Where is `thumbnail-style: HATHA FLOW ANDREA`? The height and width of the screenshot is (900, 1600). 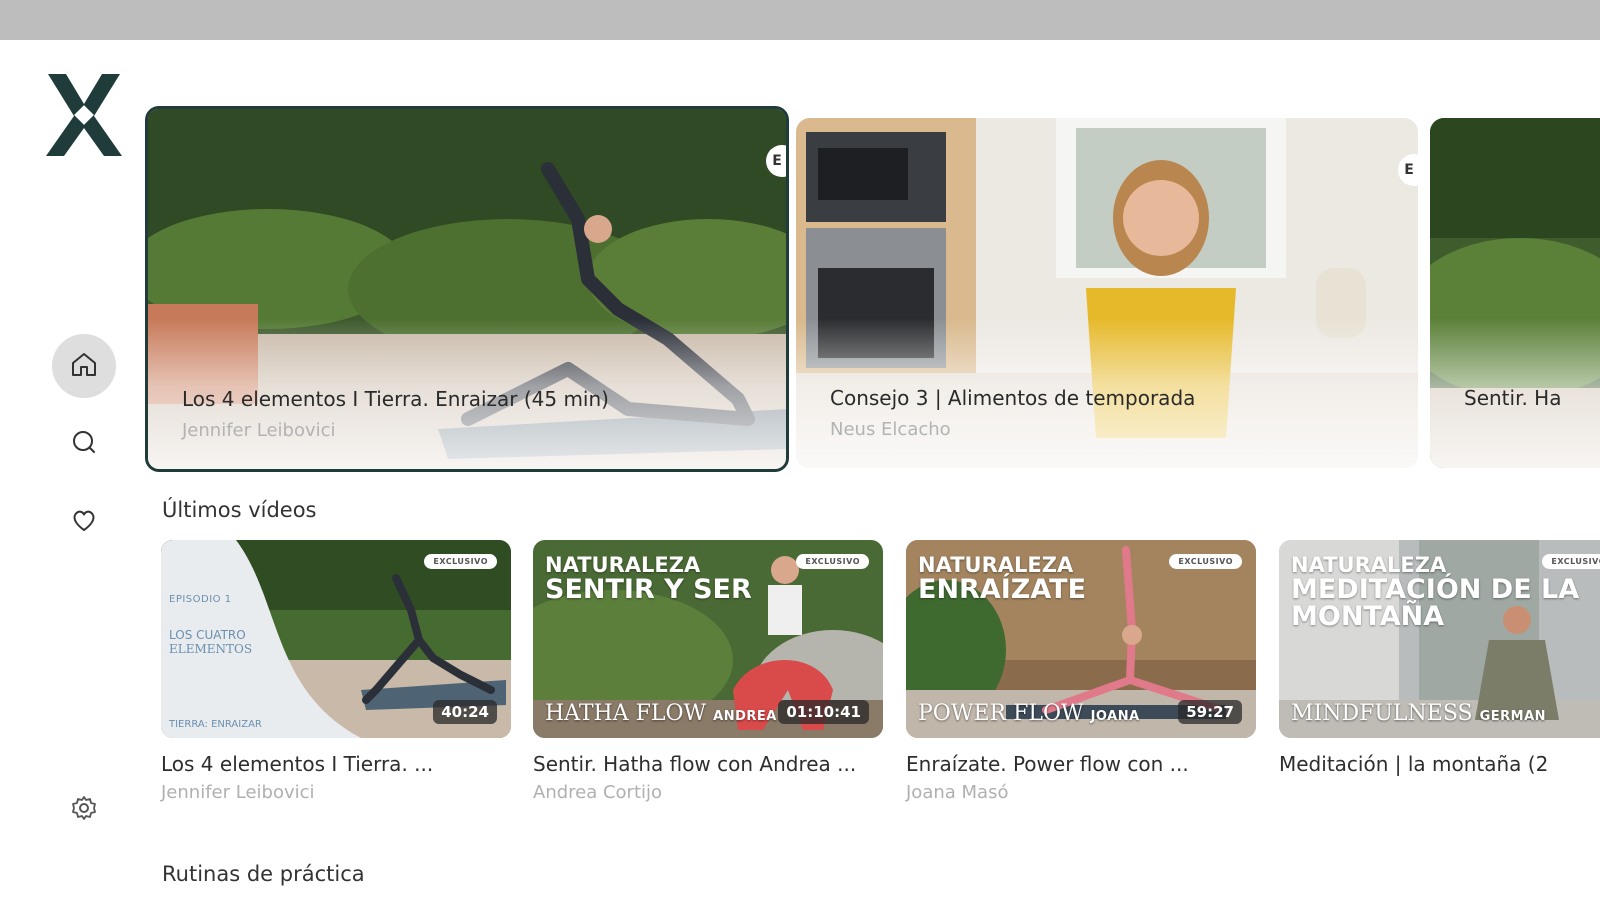
thumbnail-style: HATHA FLOW ANDREA is located at coordinates (661, 713).